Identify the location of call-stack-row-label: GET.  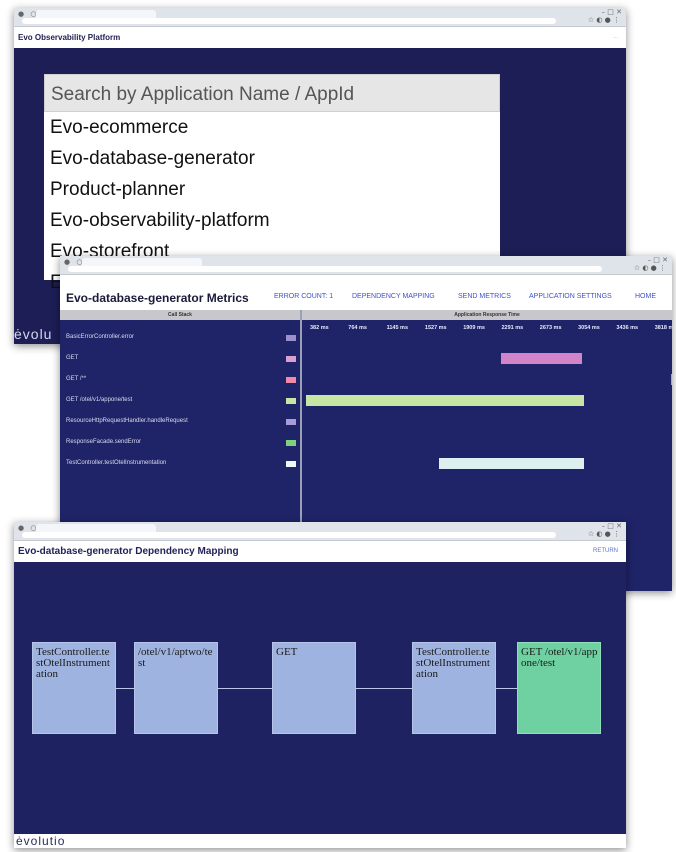
(72, 358).